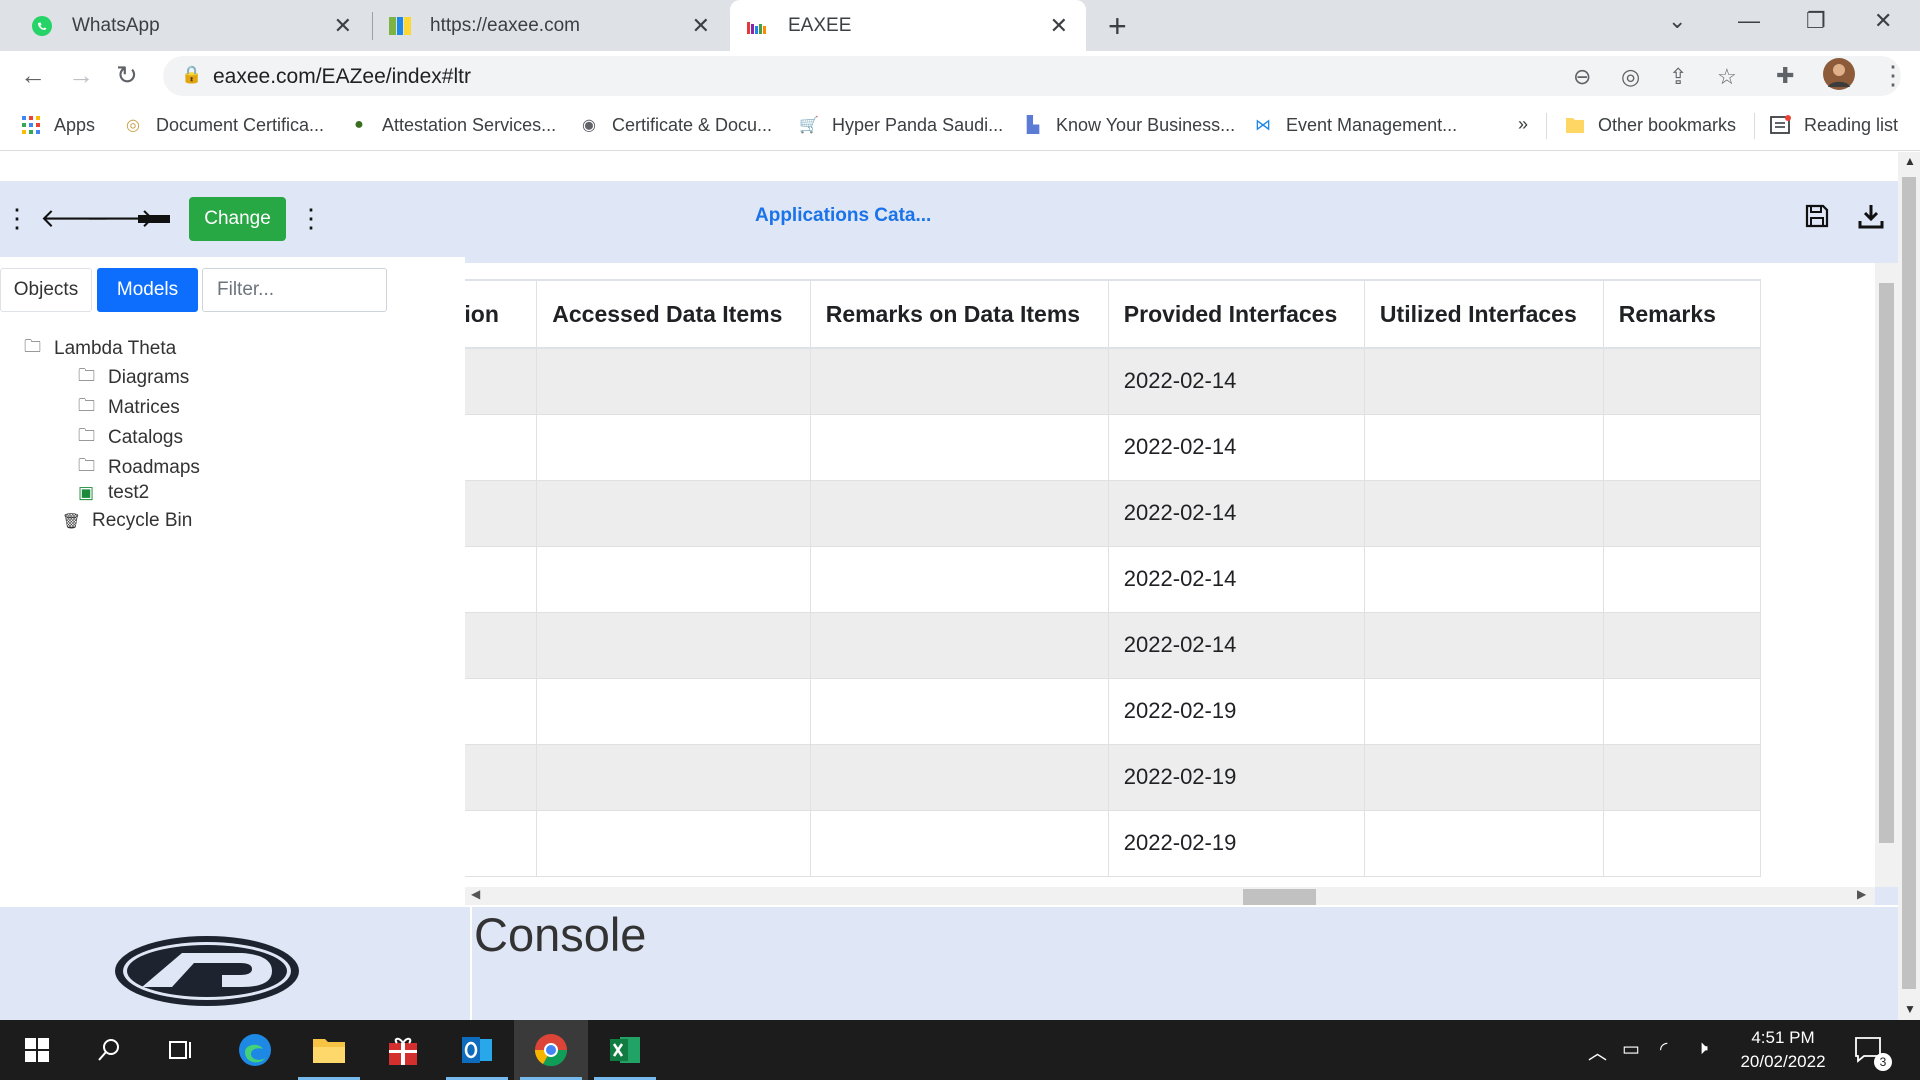 The width and height of the screenshot is (1920, 1080). I want to click on gift-app-icon, so click(403, 1050).